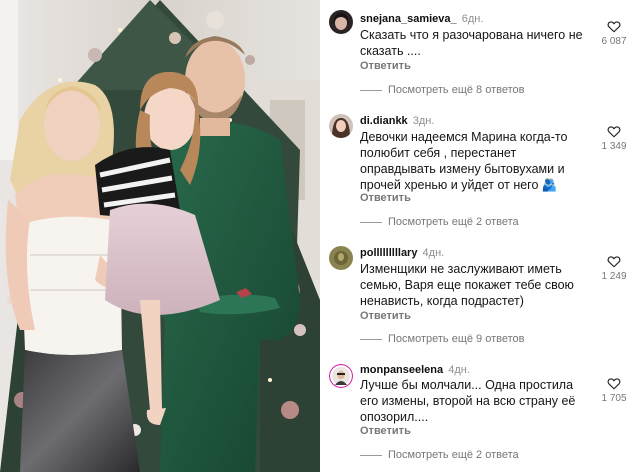 This screenshot has height=472, width=640. What do you see at coordinates (614, 41) in the screenshot?
I see `like-count: 6 087` at bounding box center [614, 41].